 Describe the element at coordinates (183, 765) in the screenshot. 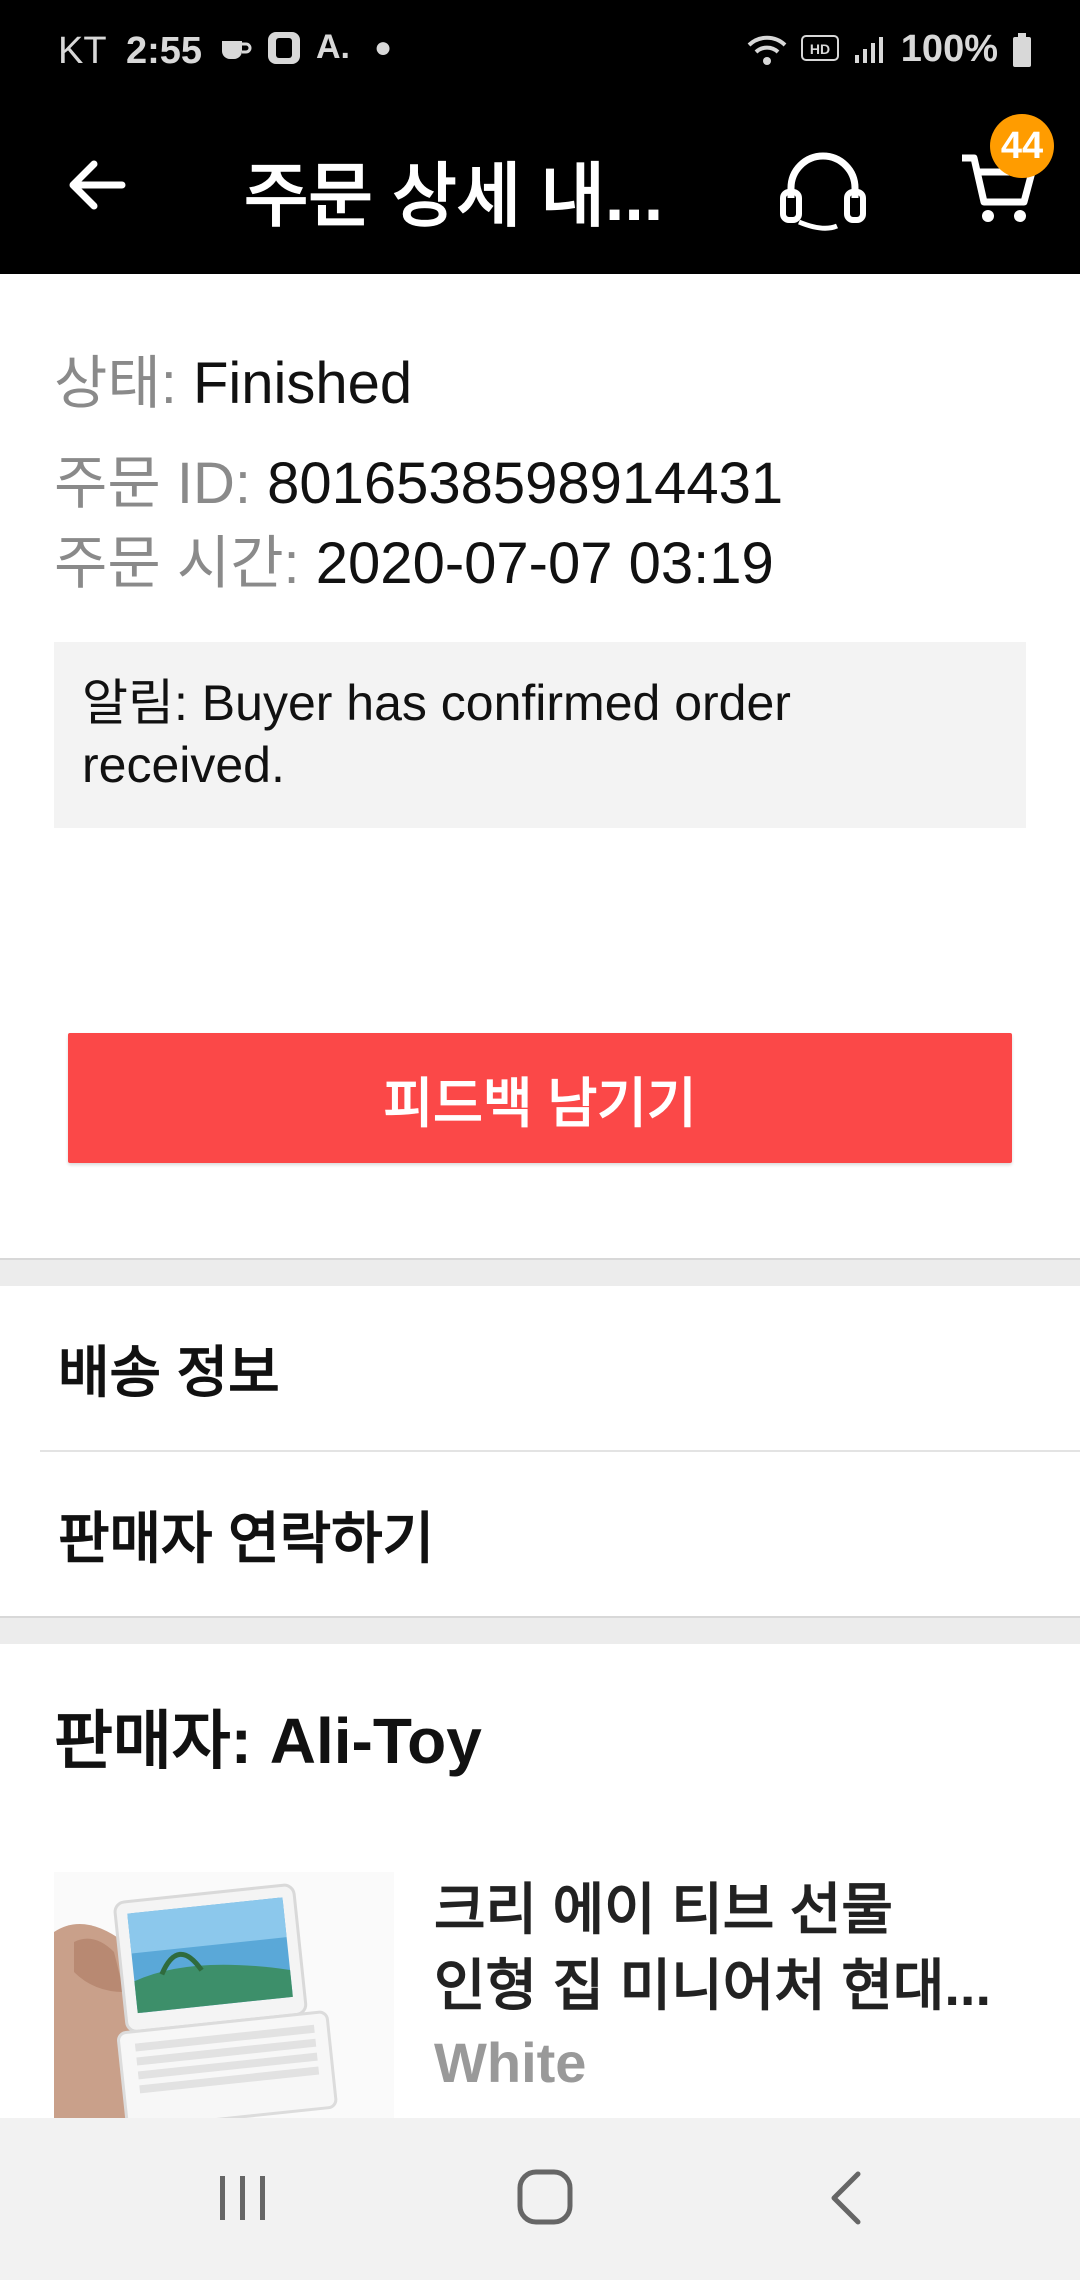

I see `notice-line-2: received.` at that location.